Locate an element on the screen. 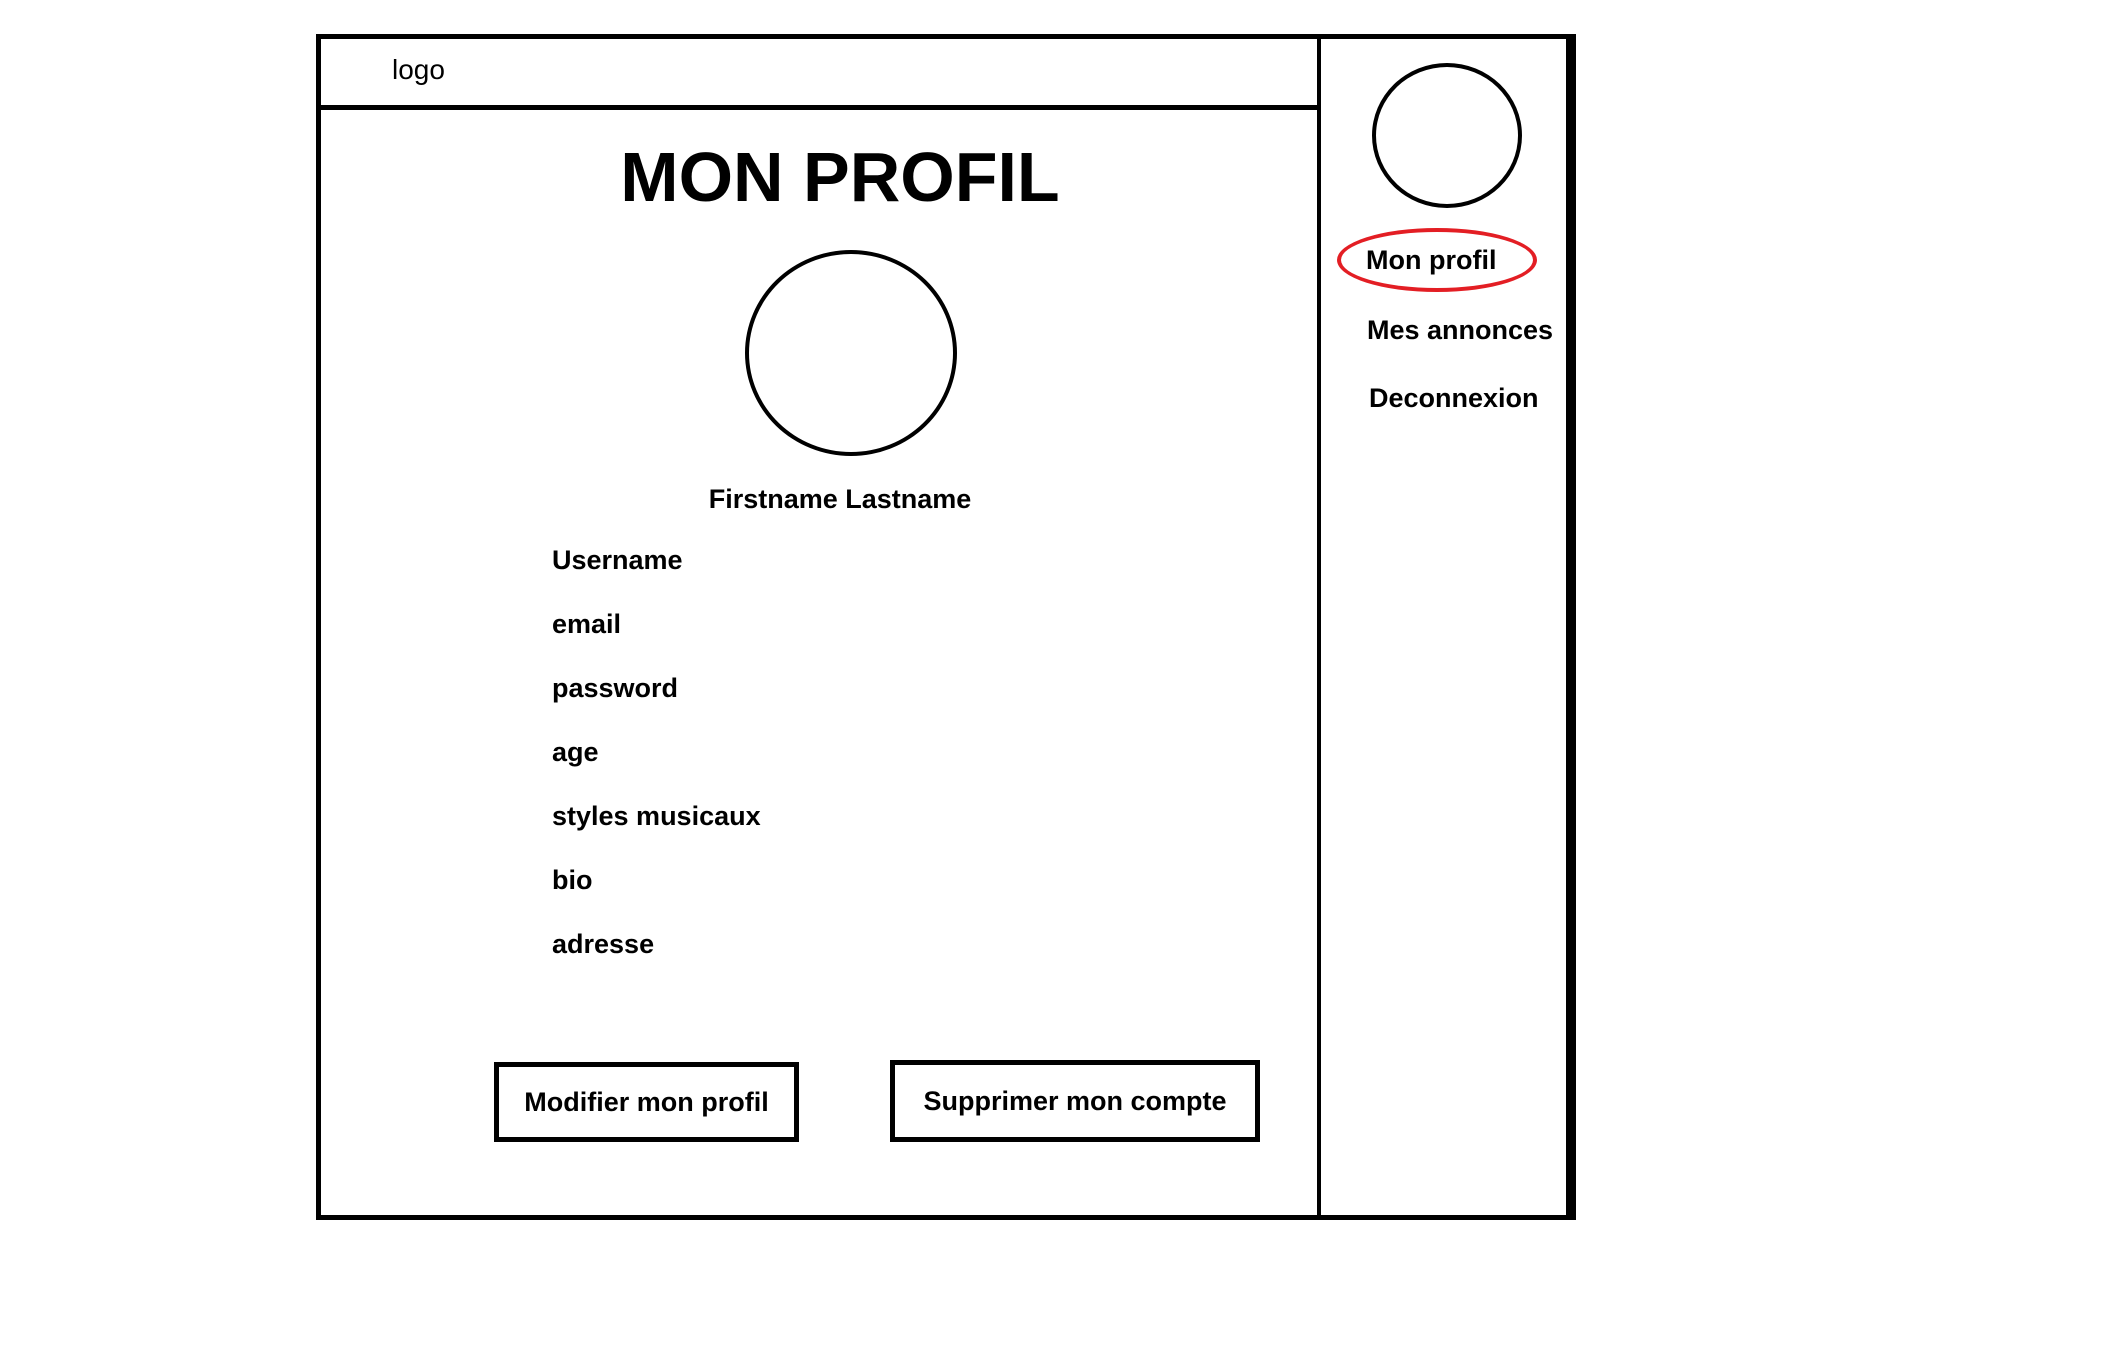 The width and height of the screenshot is (2104, 1358). sidebar-item-deconnexion: Deconnexion is located at coordinates (1454, 398).